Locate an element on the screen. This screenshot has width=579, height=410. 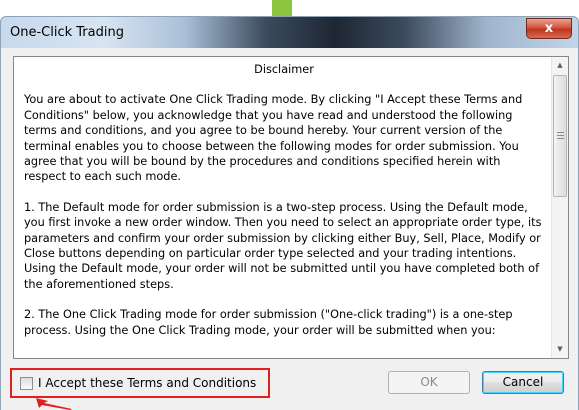
close-button: x is located at coordinates (549, 28).